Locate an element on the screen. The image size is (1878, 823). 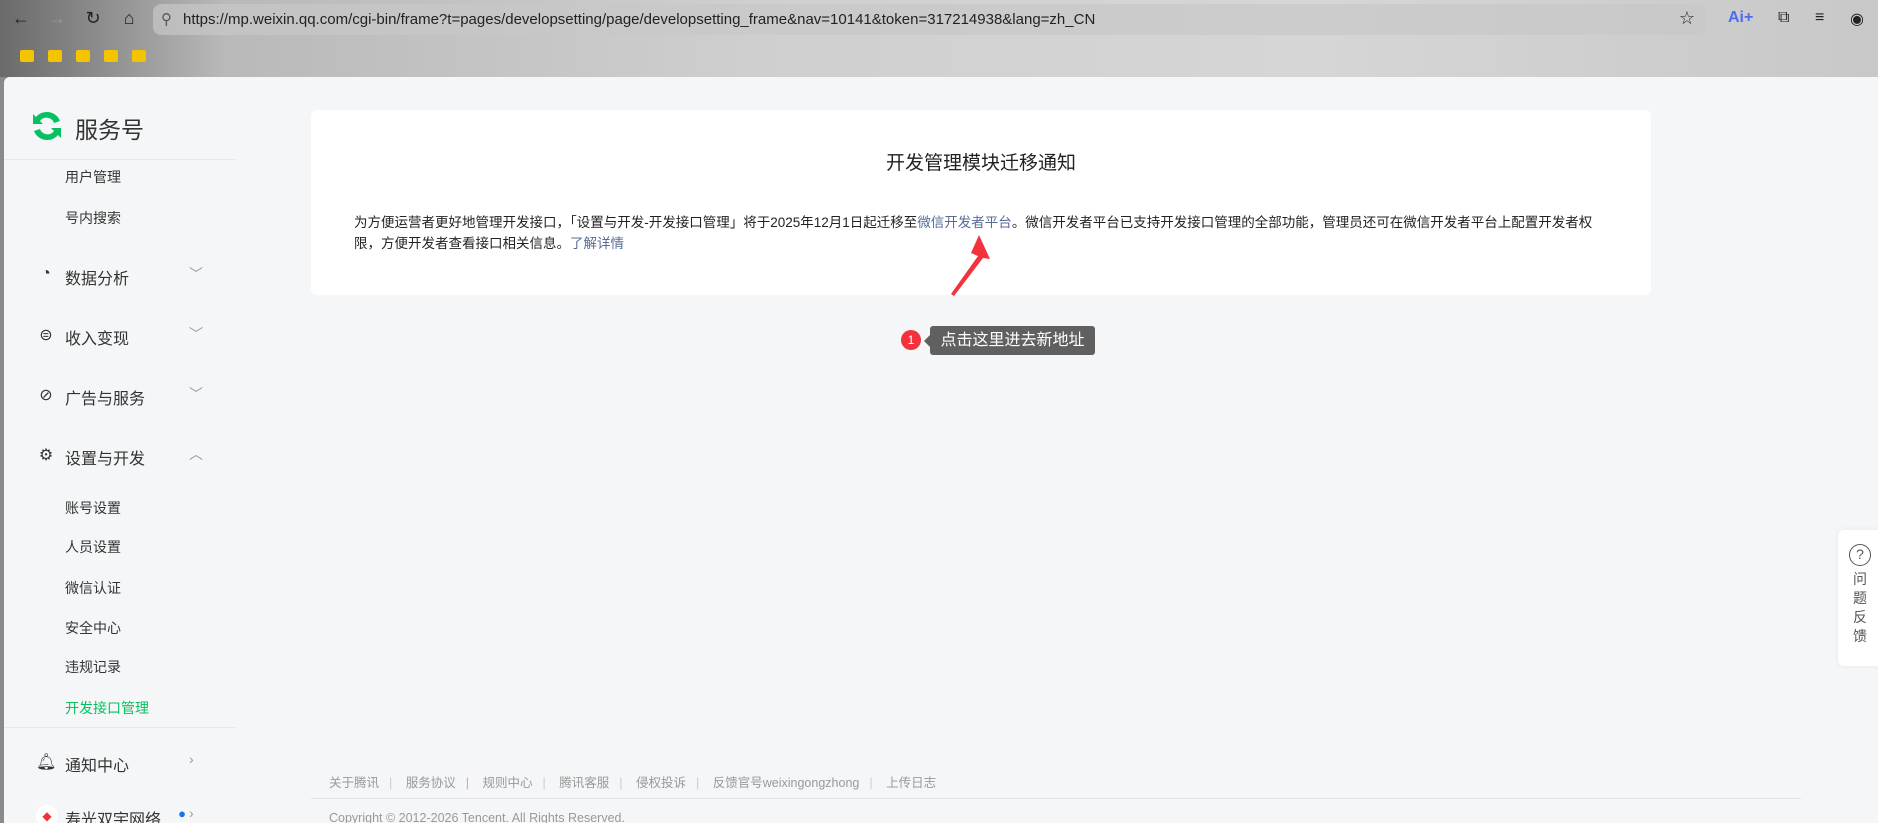
gear-icon: ⚙ is located at coordinates (46, 455).